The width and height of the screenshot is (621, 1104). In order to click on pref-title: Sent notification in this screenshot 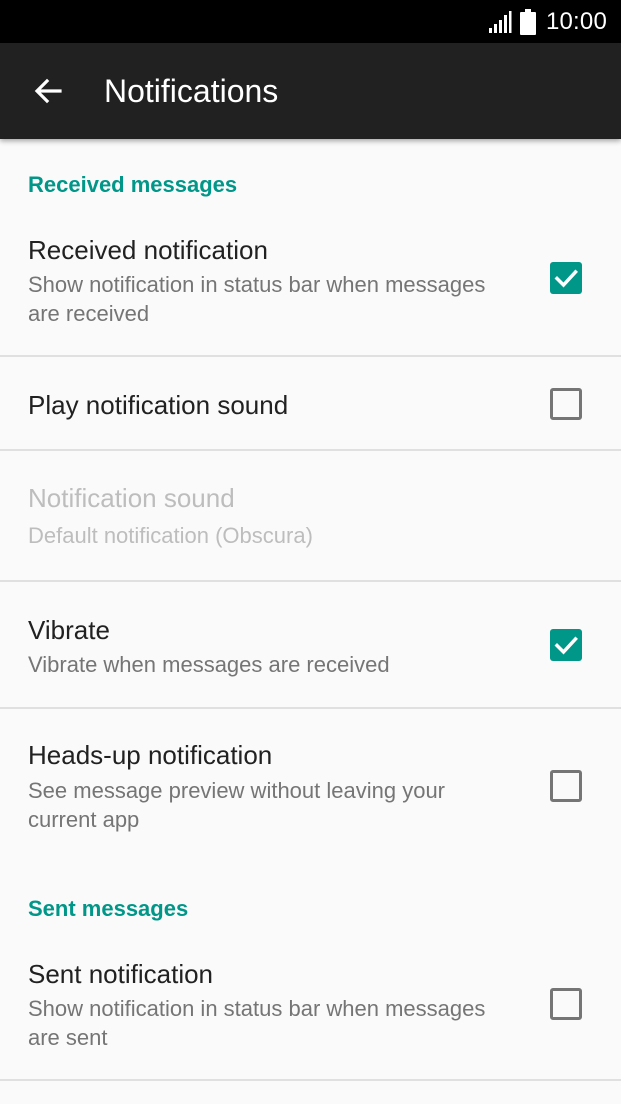, I will do `click(121, 974)`.